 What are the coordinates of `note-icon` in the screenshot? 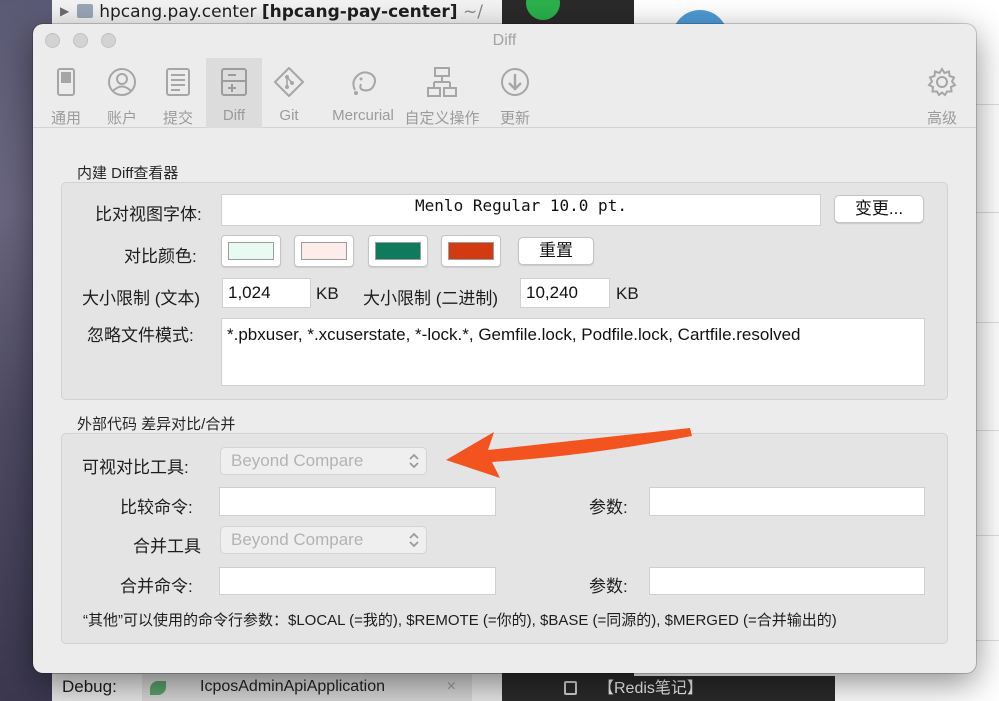 It's located at (570, 688).